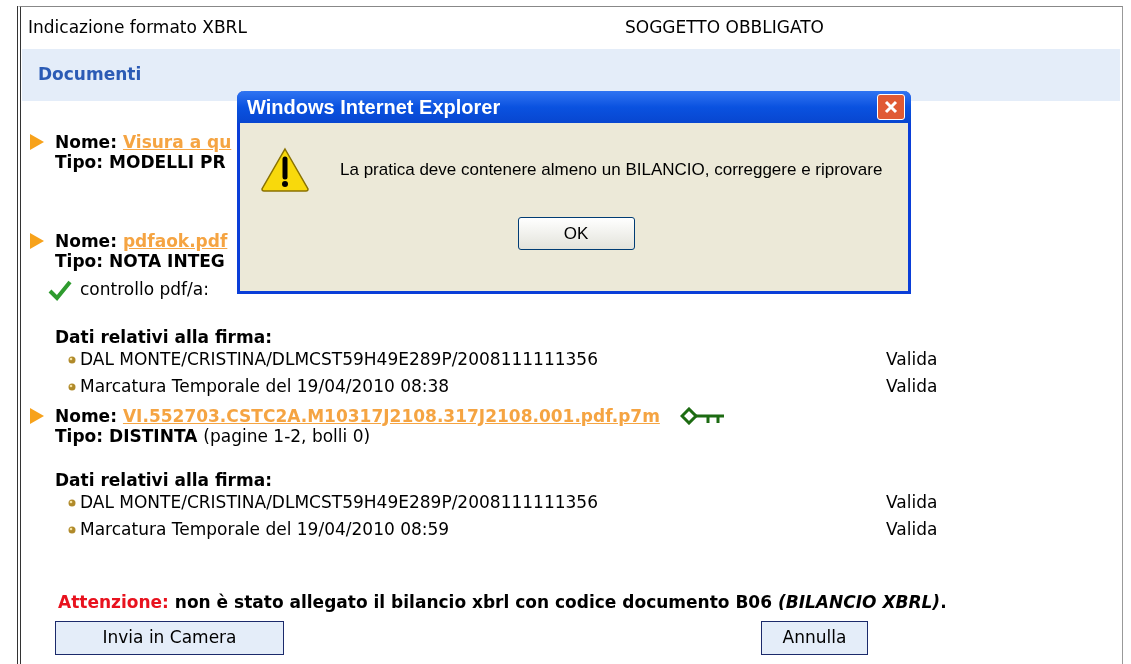 This screenshot has height=664, width=1131. What do you see at coordinates (724, 28) in the screenshot?
I see `subject-label: SOGGETTO OBBLIGATO` at bounding box center [724, 28].